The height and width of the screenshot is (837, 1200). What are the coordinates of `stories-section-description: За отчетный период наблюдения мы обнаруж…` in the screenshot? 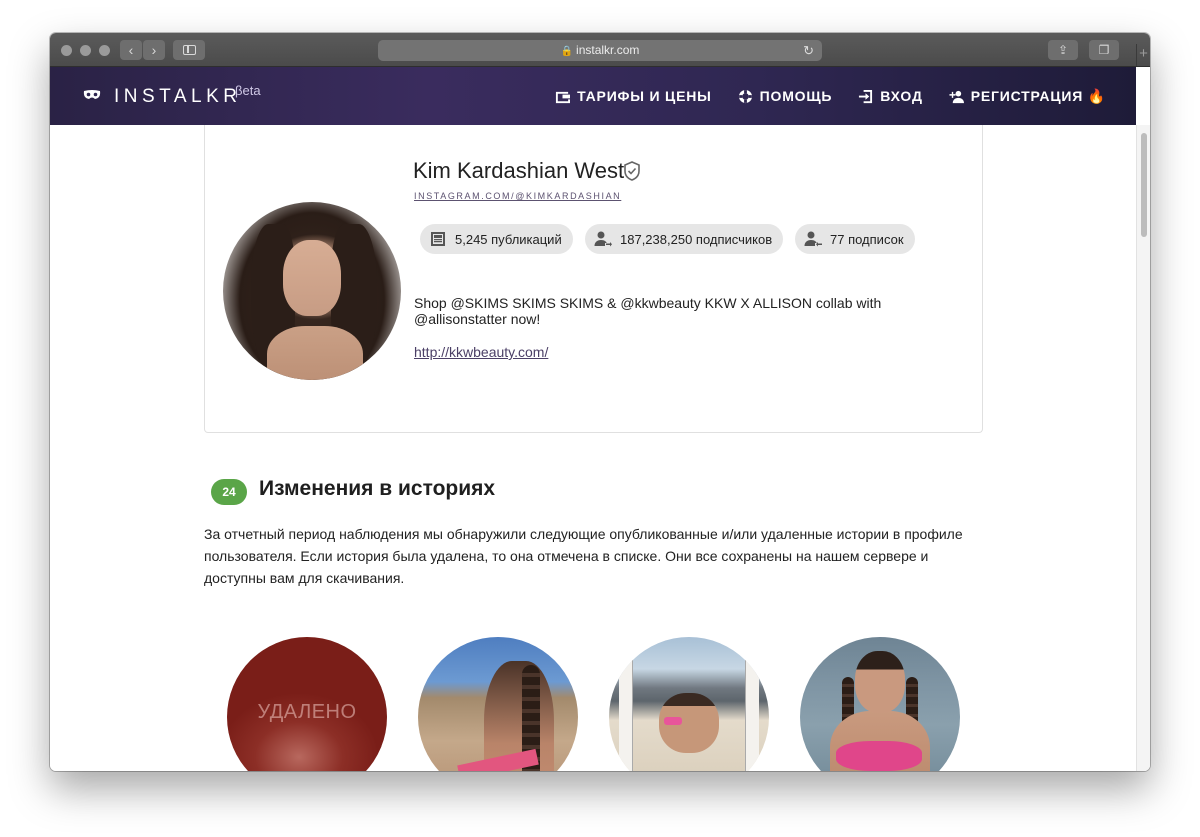 It's located at (583, 556).